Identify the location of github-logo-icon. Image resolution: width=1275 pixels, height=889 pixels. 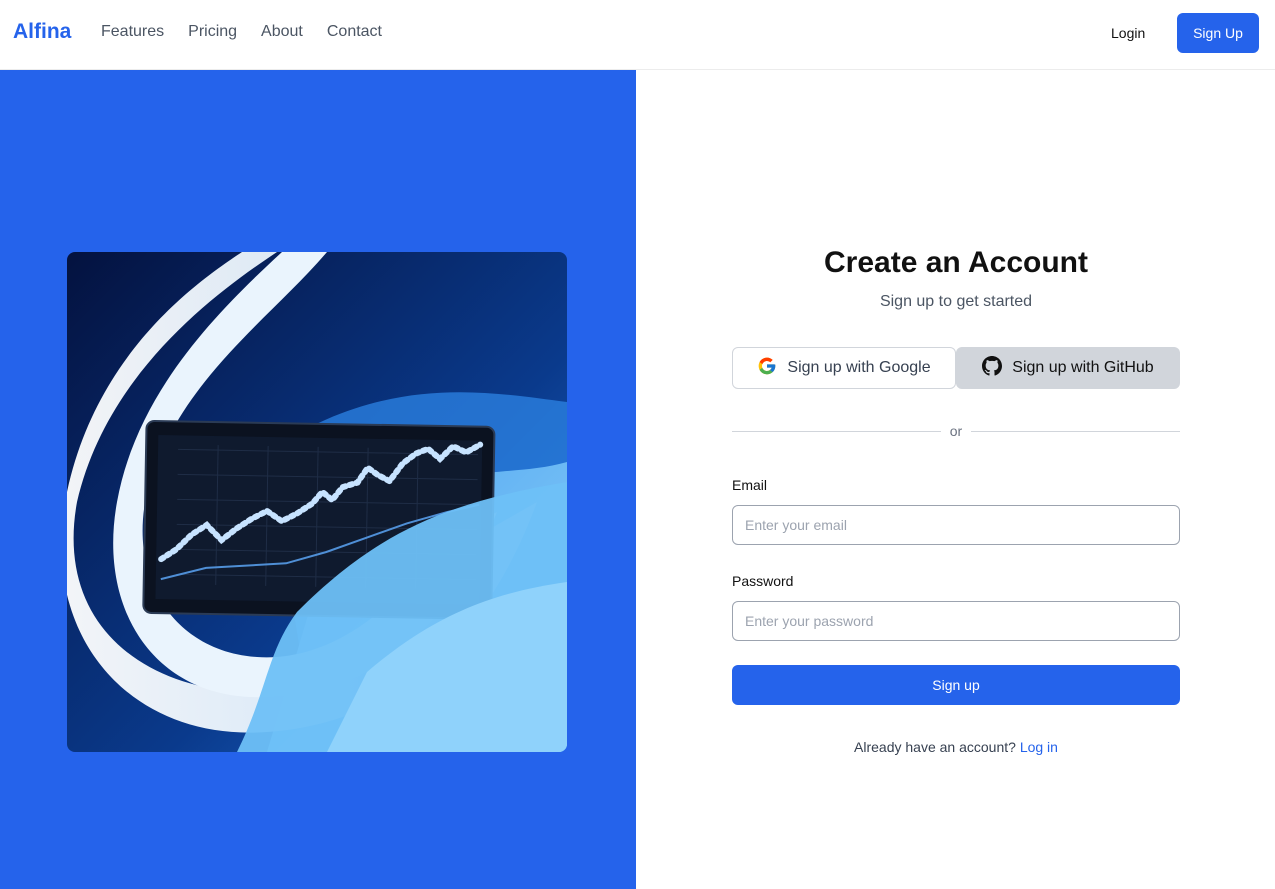
(992, 368).